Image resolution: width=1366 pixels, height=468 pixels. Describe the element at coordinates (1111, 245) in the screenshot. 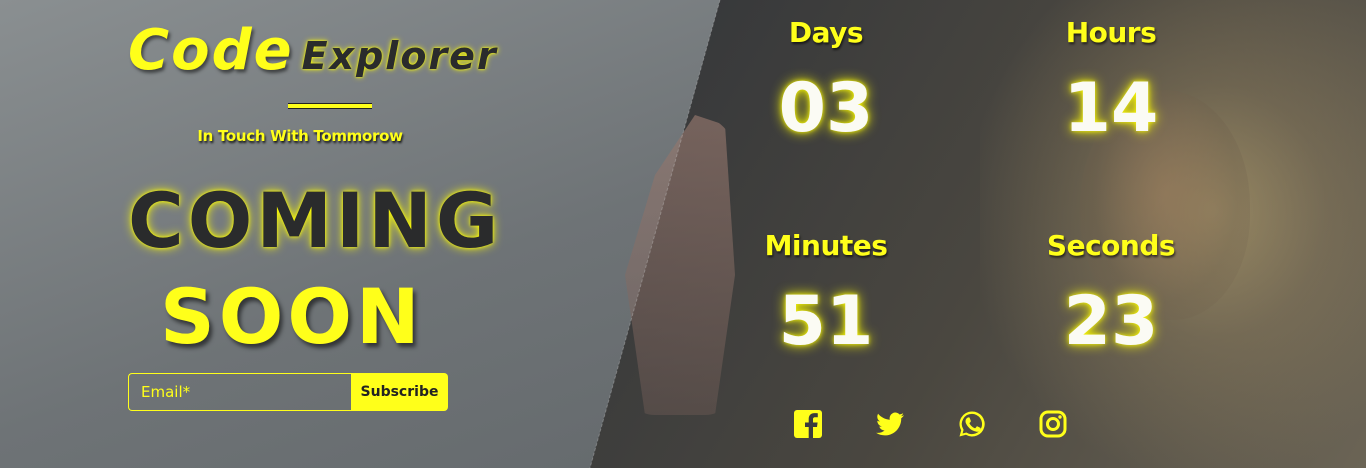

I see `seconds-label: Seconds` at that location.